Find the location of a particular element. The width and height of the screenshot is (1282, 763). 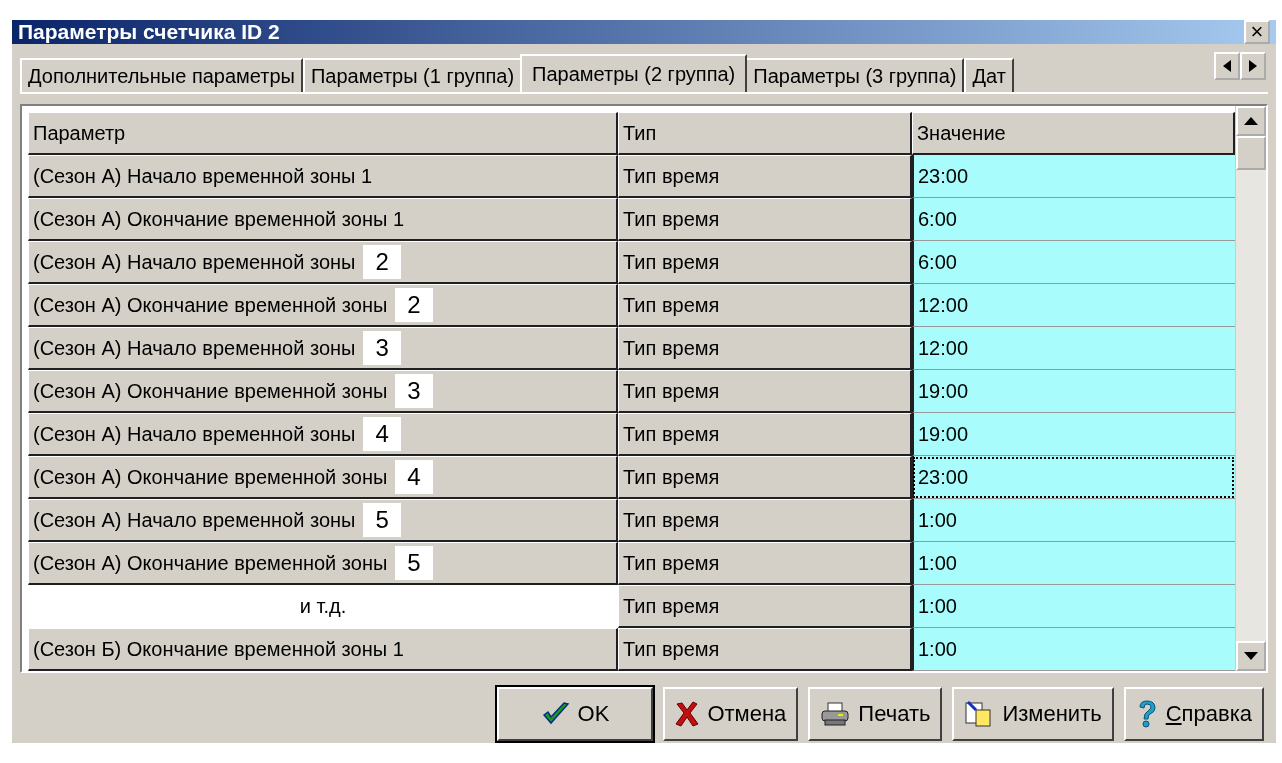

scroll-up-button is located at coordinates (1251, 121).